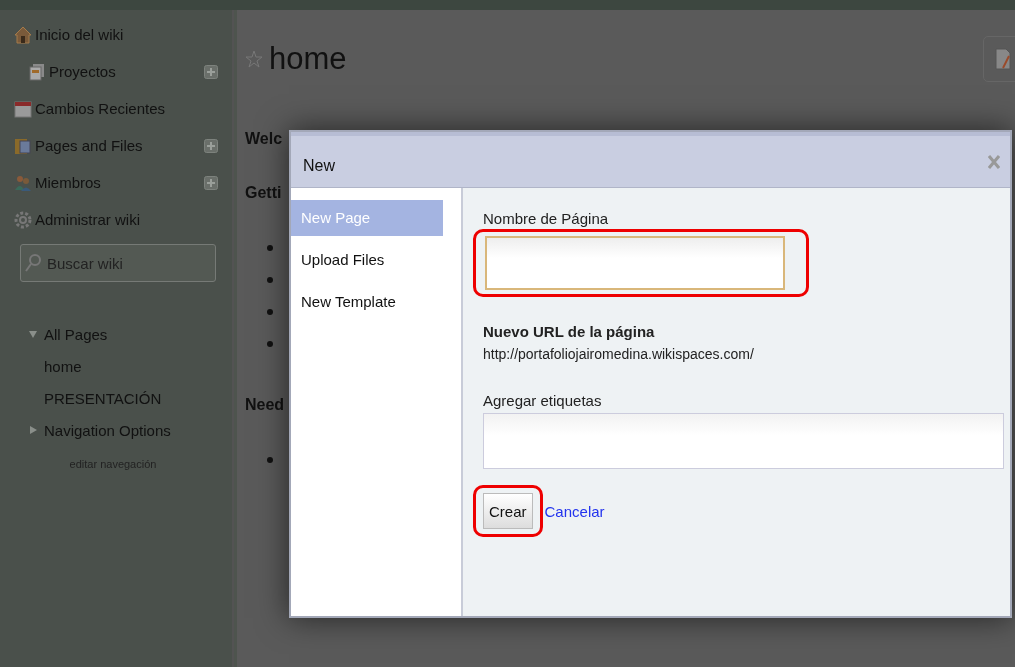  What do you see at coordinates (569, 331) in the screenshot?
I see `field-label: Nuevo URL de la página` at bounding box center [569, 331].